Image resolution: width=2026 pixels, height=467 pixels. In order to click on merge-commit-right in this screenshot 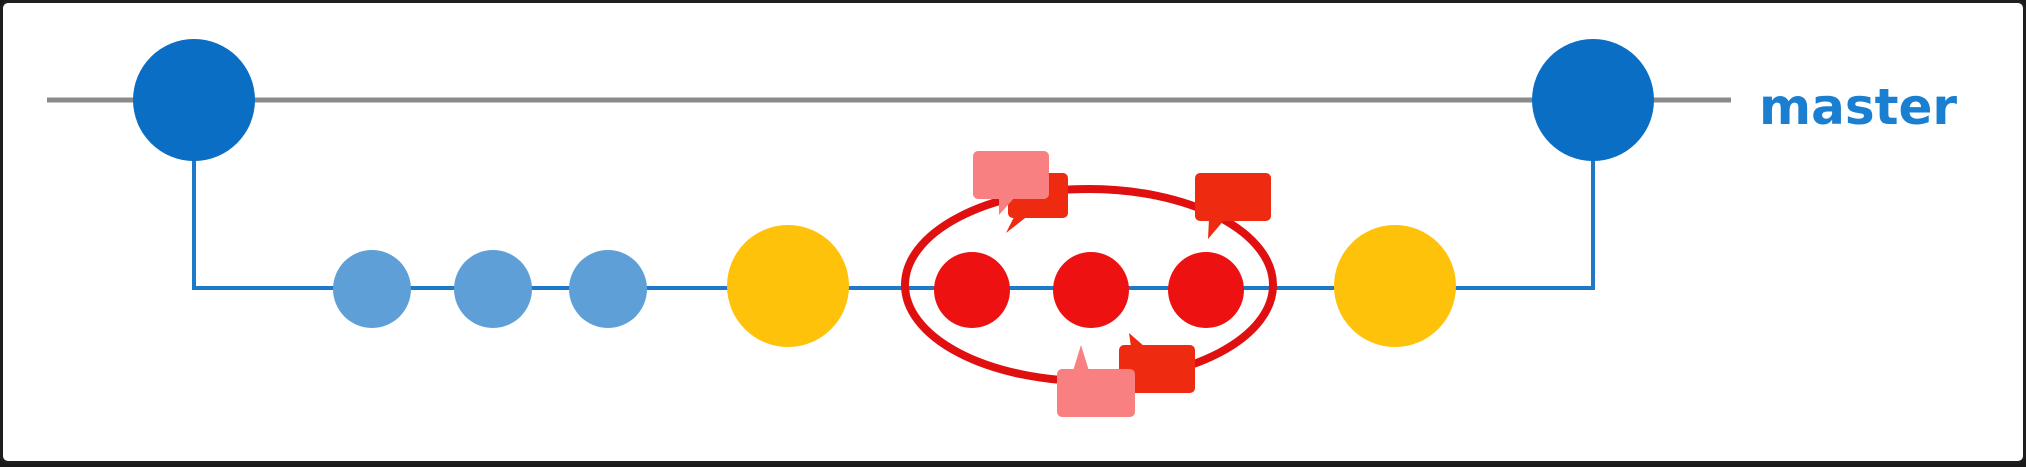, I will do `click(1395, 286)`.